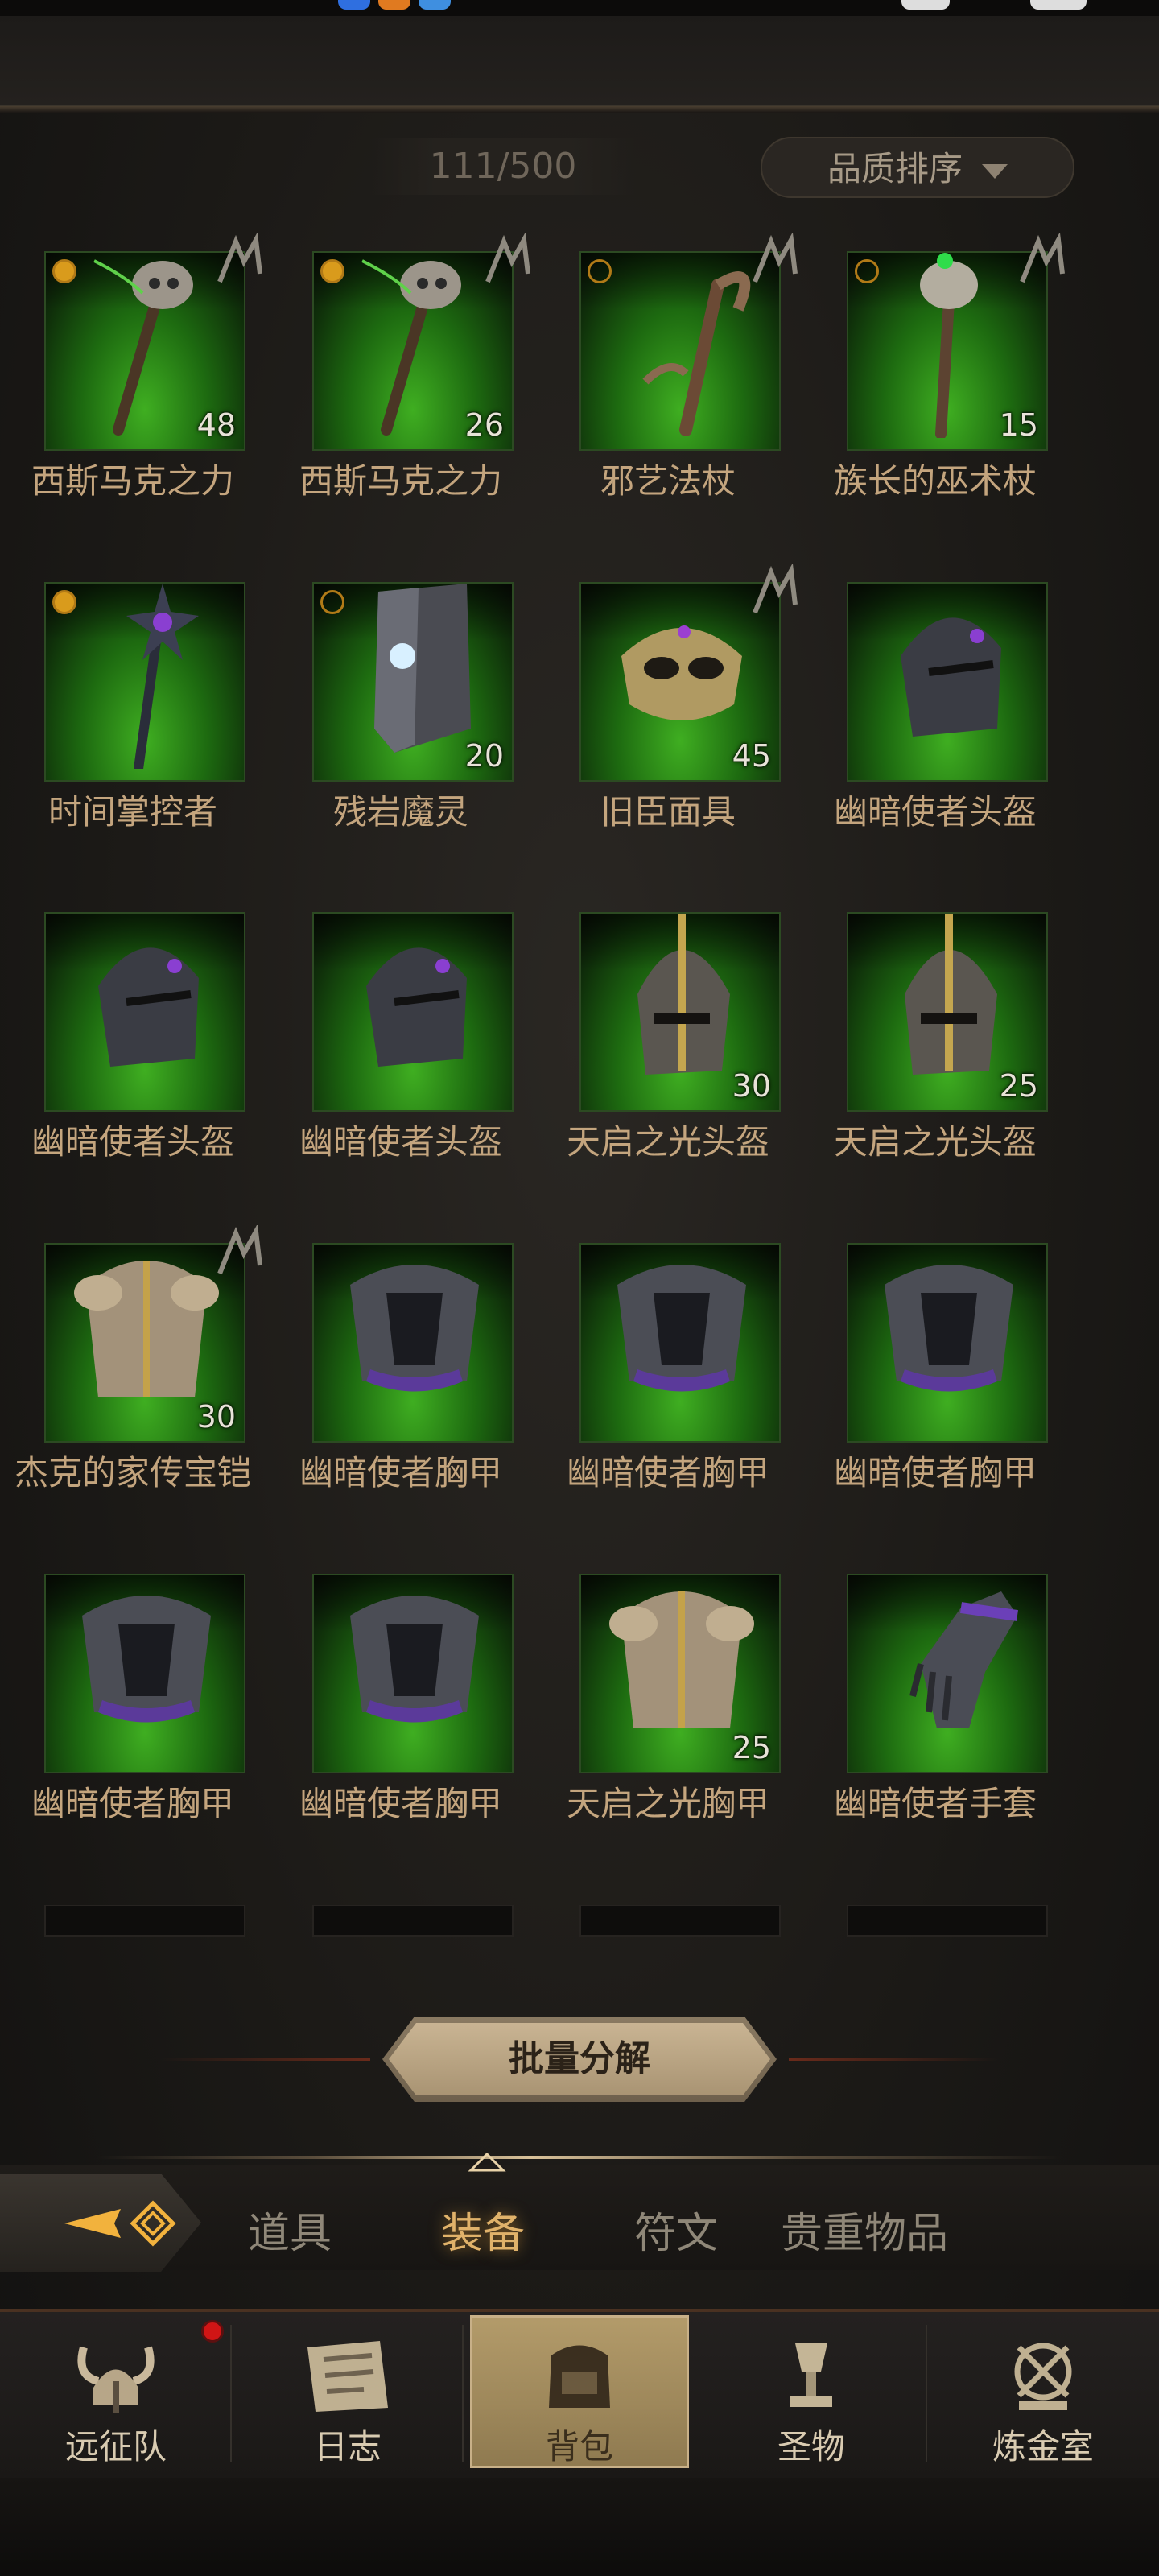 The image size is (1159, 2576). I want to click on gauntlet-icon, so click(963, 1659).